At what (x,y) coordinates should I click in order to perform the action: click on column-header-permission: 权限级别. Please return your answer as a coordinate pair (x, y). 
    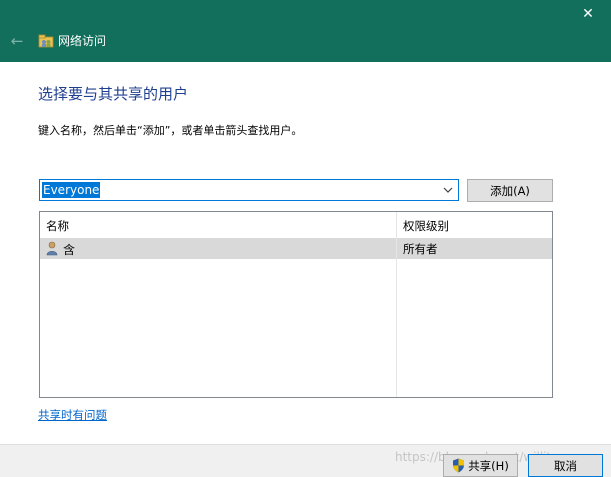
    Looking at the image, I should click on (426, 226).